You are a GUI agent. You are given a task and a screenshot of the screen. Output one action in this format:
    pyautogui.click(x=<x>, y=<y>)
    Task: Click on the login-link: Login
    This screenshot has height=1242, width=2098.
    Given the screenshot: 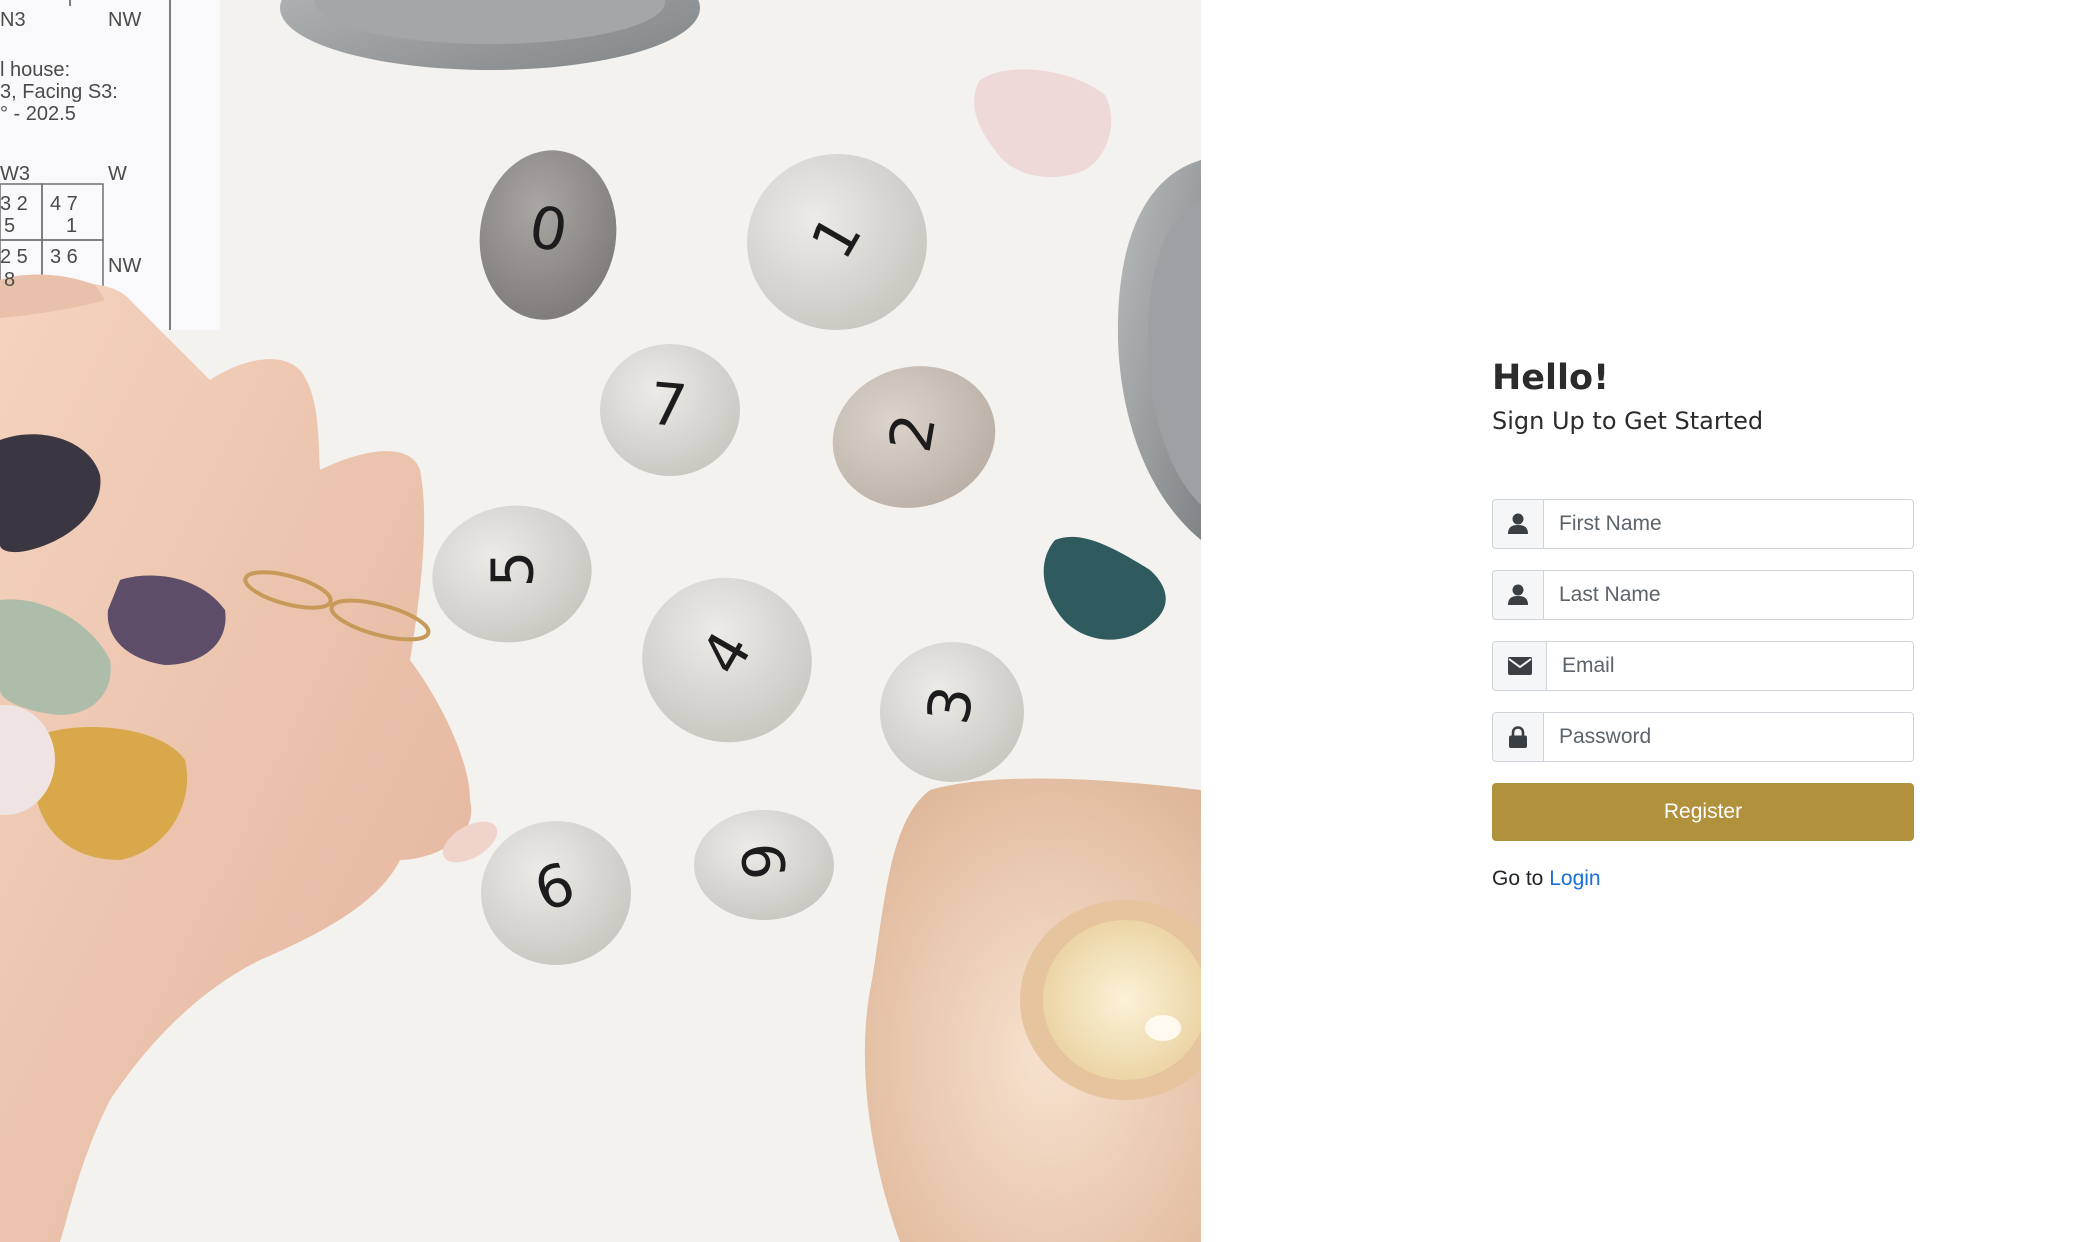 What is the action you would take?
    pyautogui.click(x=1574, y=878)
    